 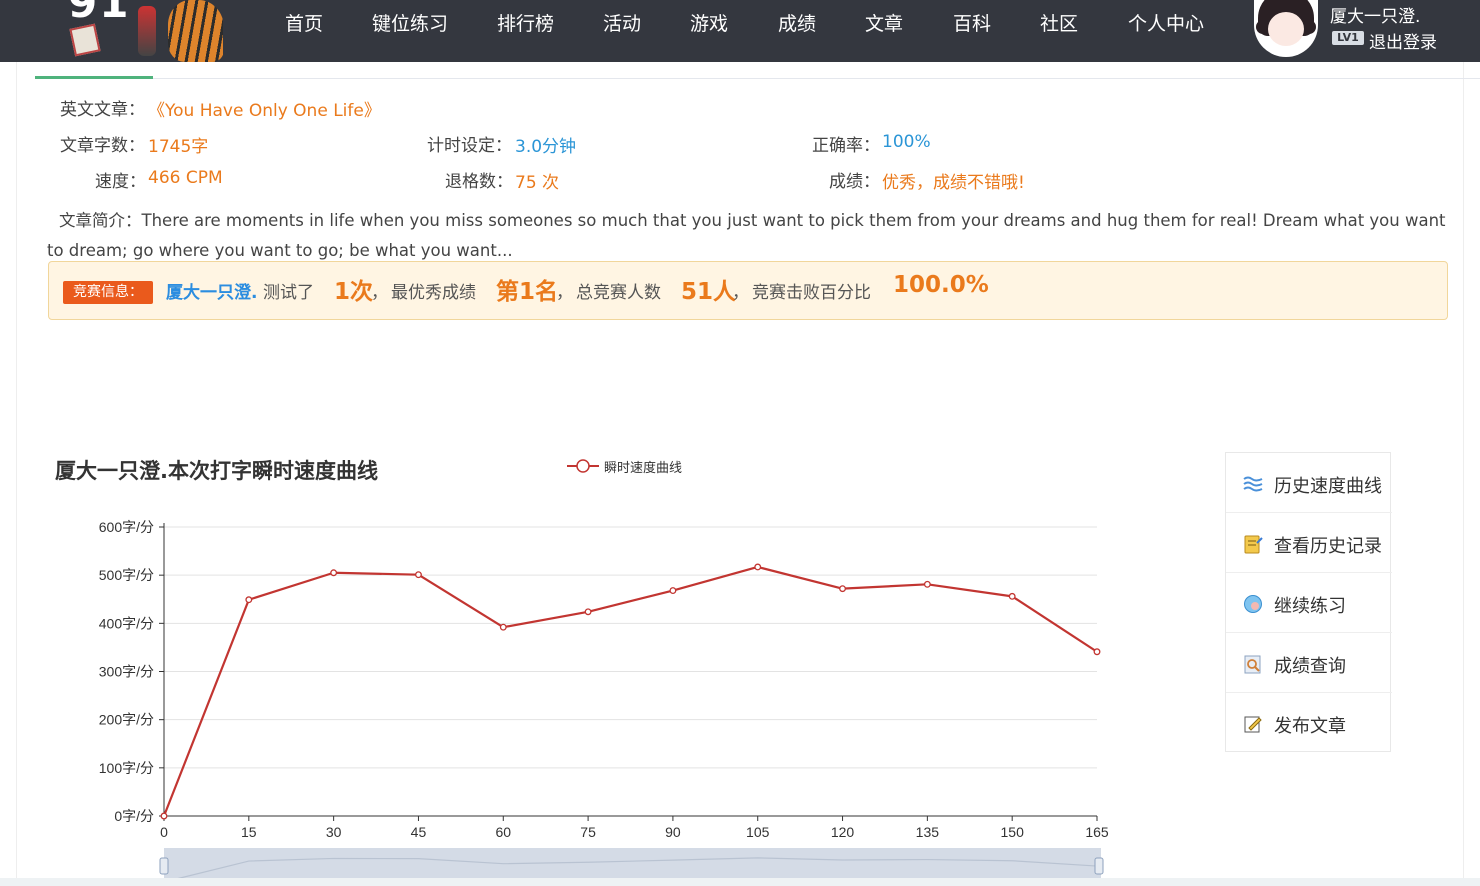 I want to click on y-tick-label: 100字/分, so click(x=126, y=768).